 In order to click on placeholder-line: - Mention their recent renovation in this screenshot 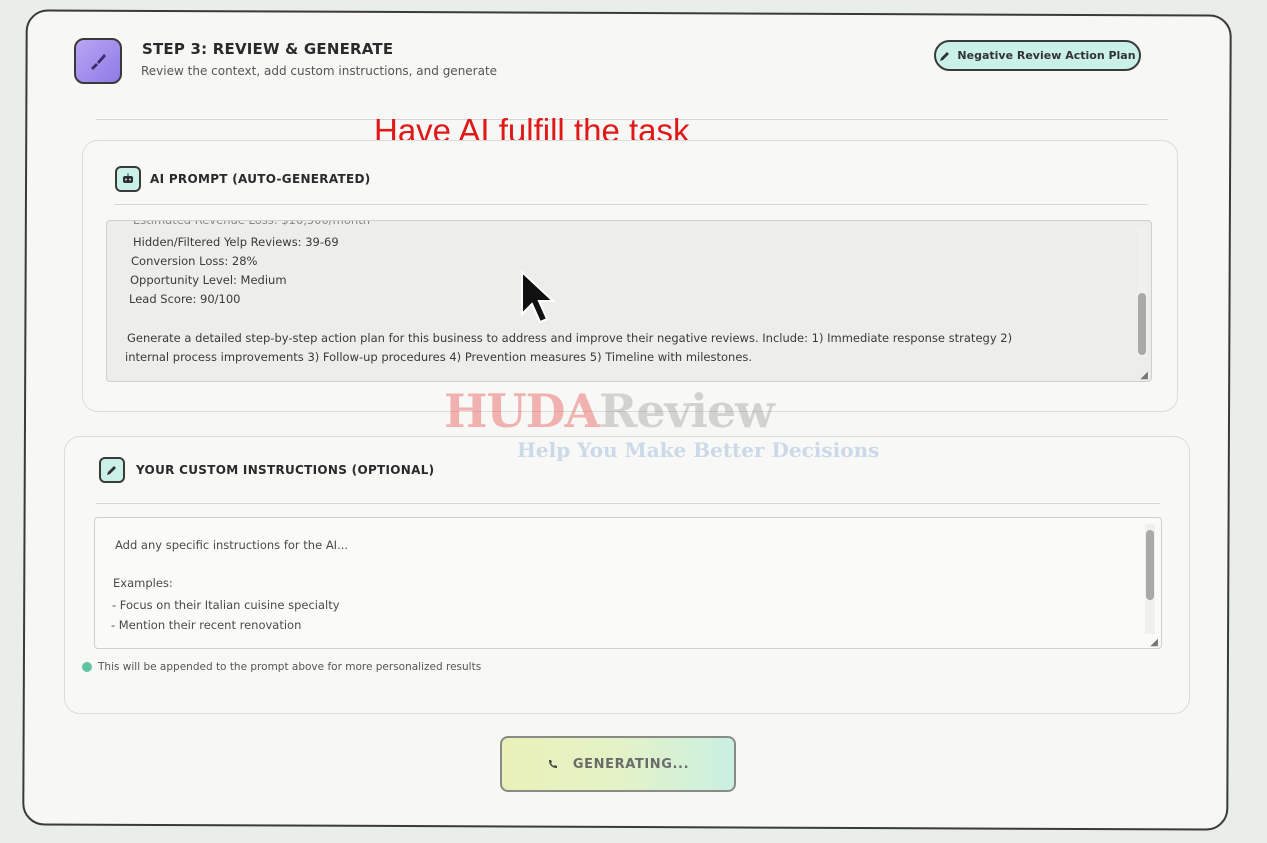, I will do `click(206, 625)`.